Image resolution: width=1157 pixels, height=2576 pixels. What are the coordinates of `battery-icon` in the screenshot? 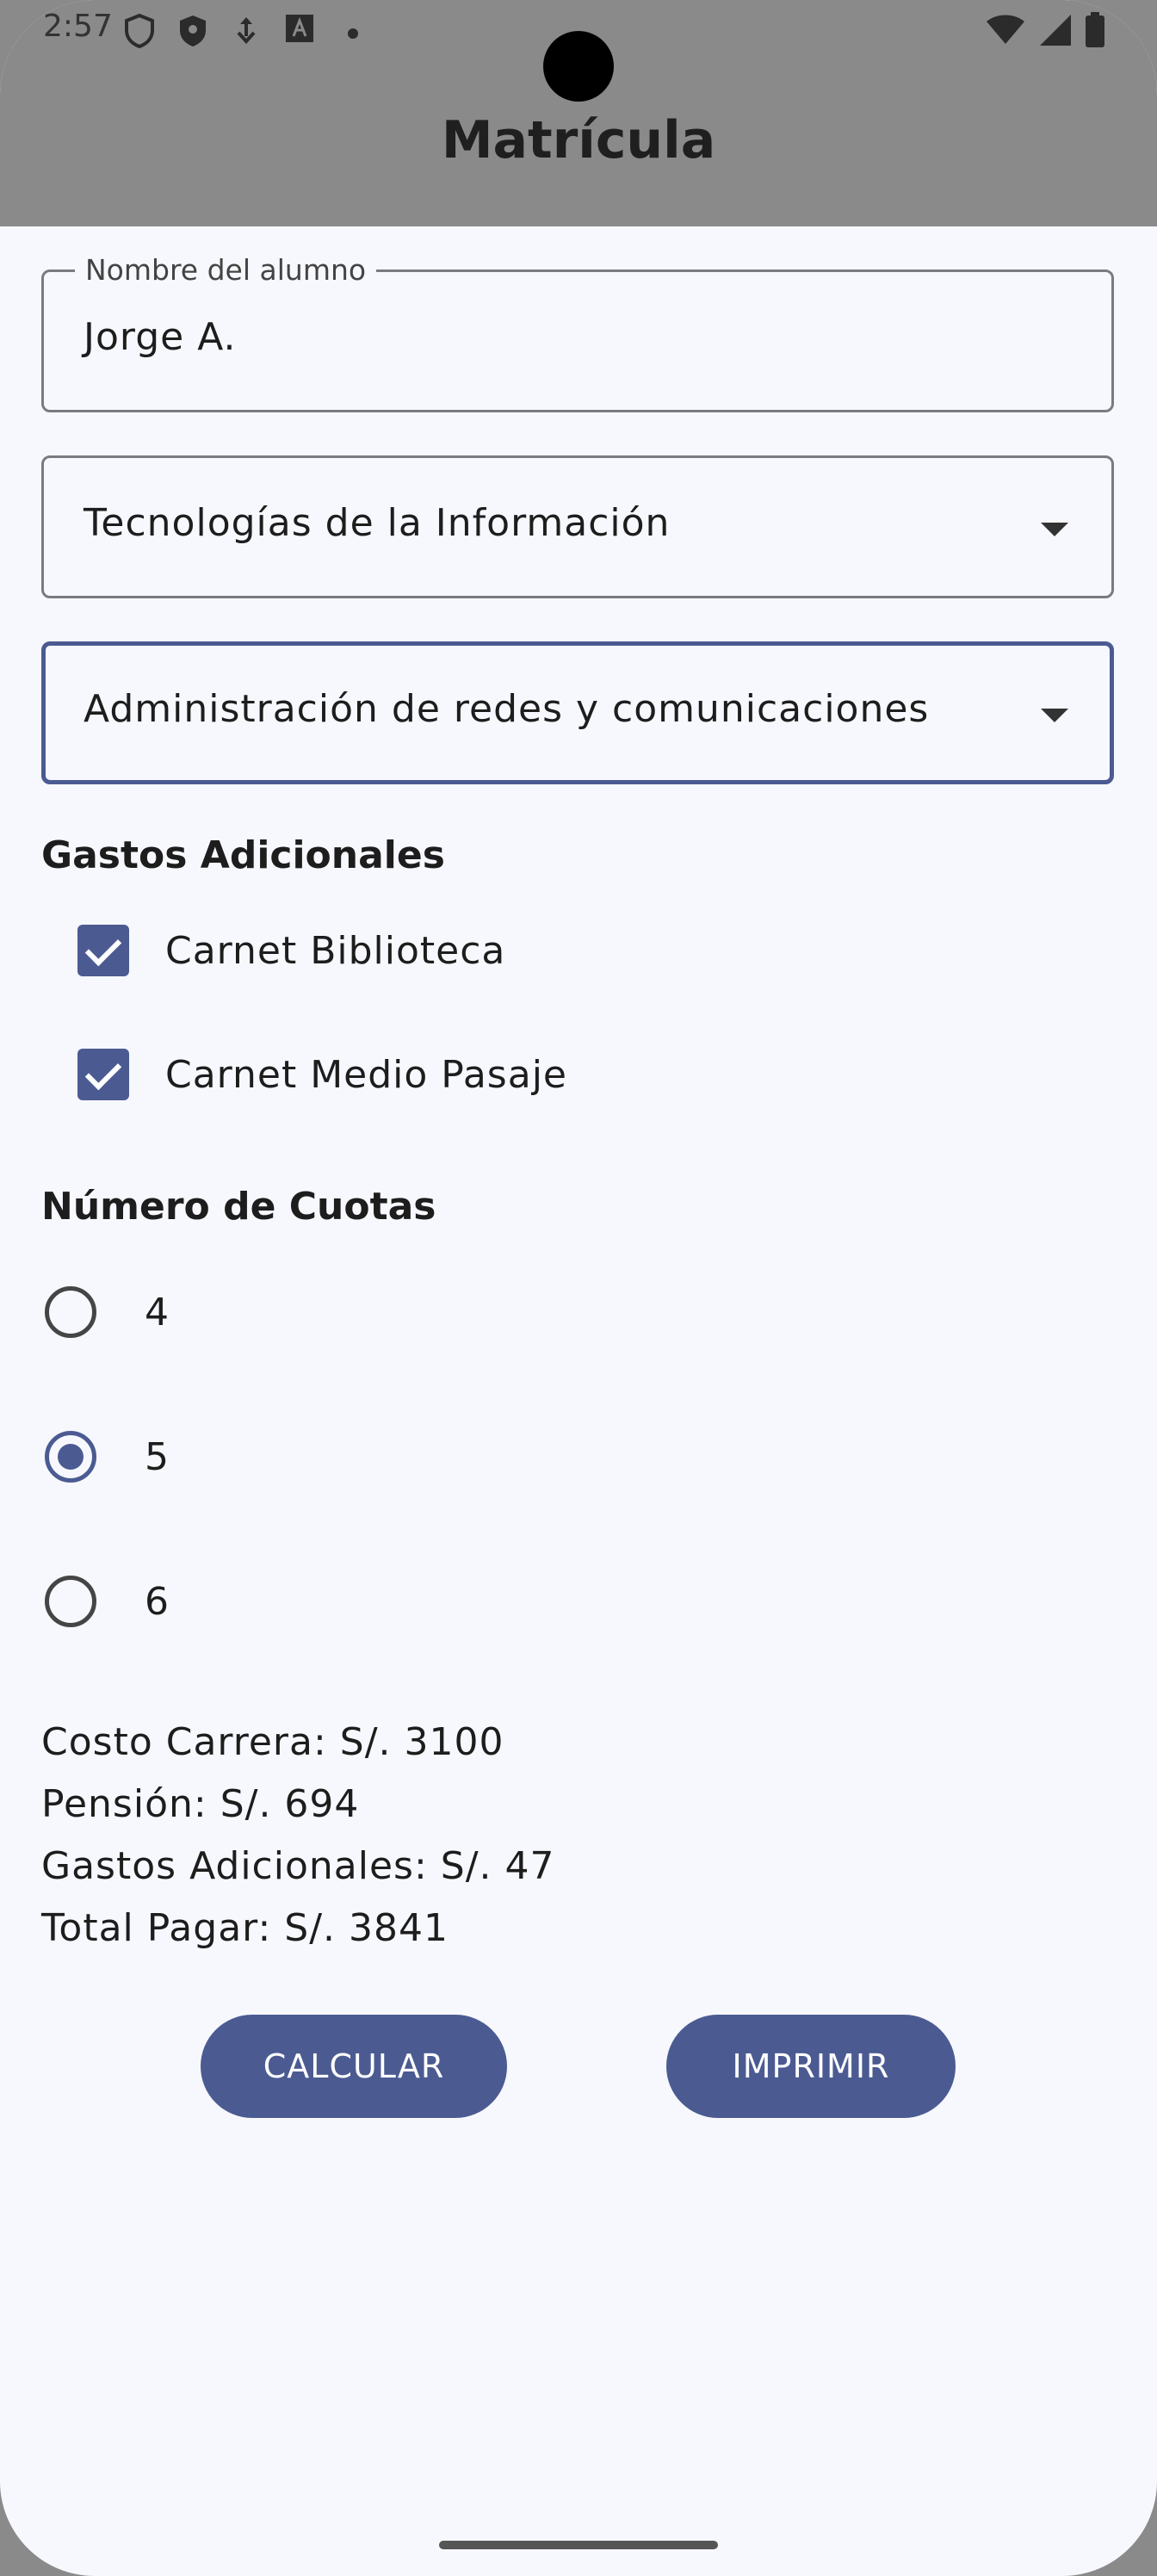 It's located at (1095, 32).